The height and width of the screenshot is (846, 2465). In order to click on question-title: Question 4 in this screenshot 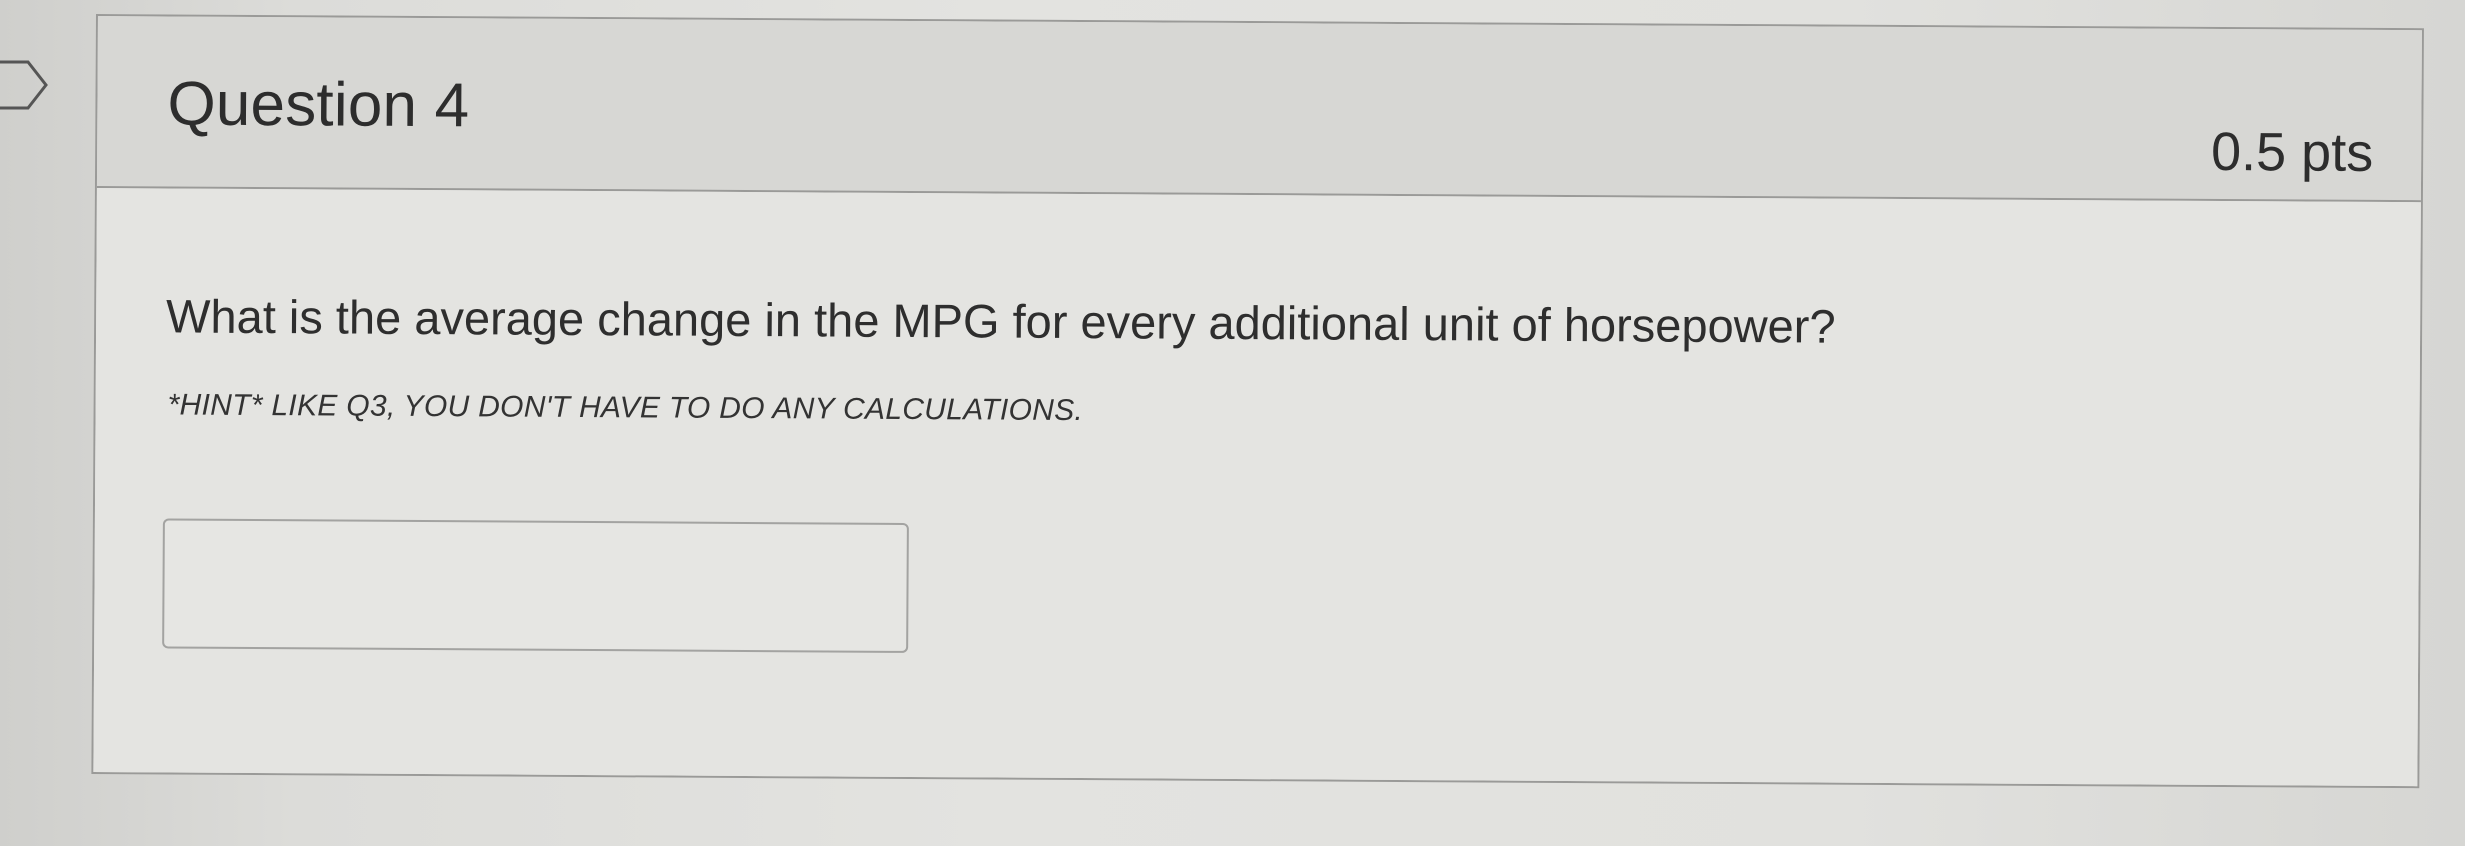, I will do `click(318, 105)`.